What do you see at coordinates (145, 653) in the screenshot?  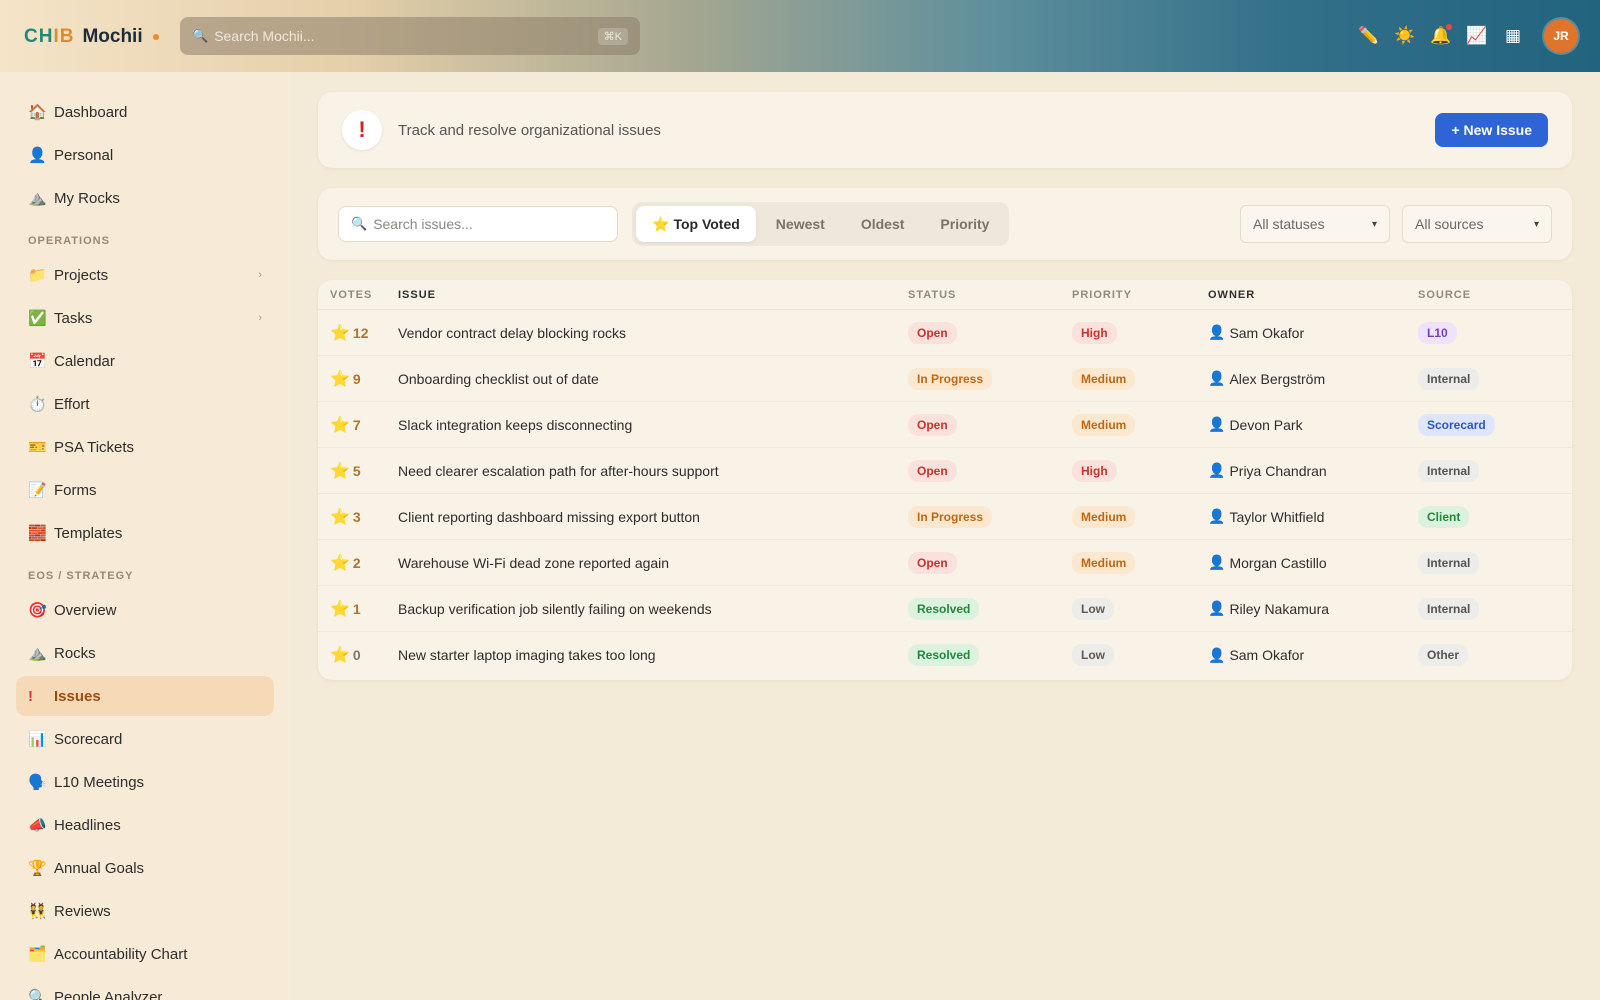 I see `sidebar-item-rocks: ⛰️ Rocks` at bounding box center [145, 653].